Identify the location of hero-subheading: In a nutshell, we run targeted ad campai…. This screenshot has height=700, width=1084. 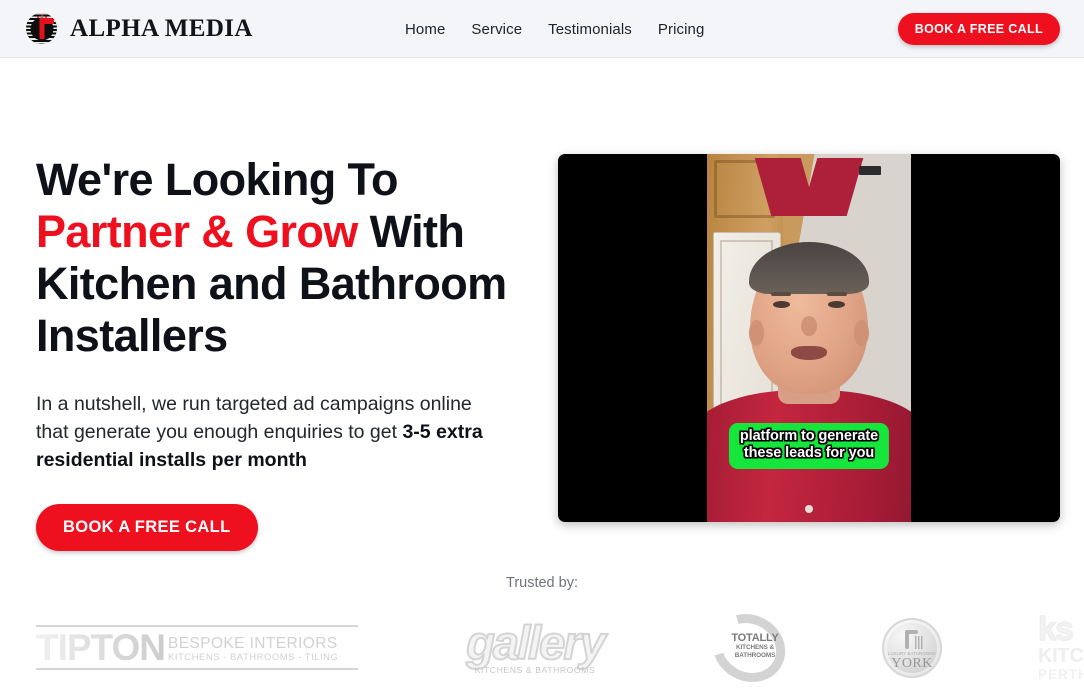
(263, 432).